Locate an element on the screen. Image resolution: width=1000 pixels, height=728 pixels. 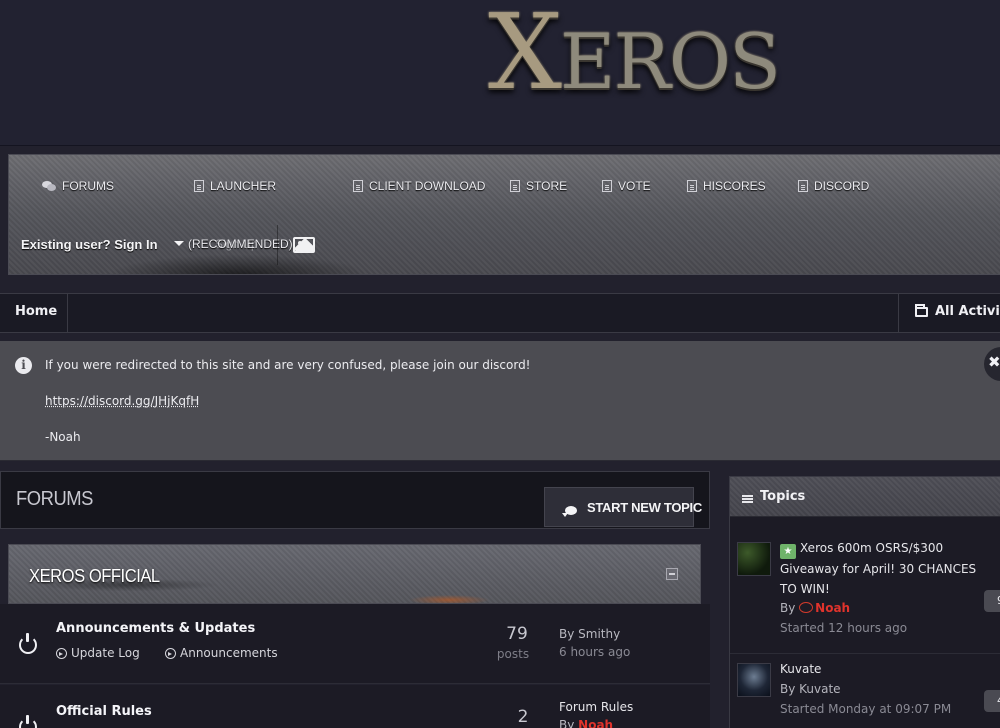
nav-hiscores: HISCORES is located at coordinates (726, 186).